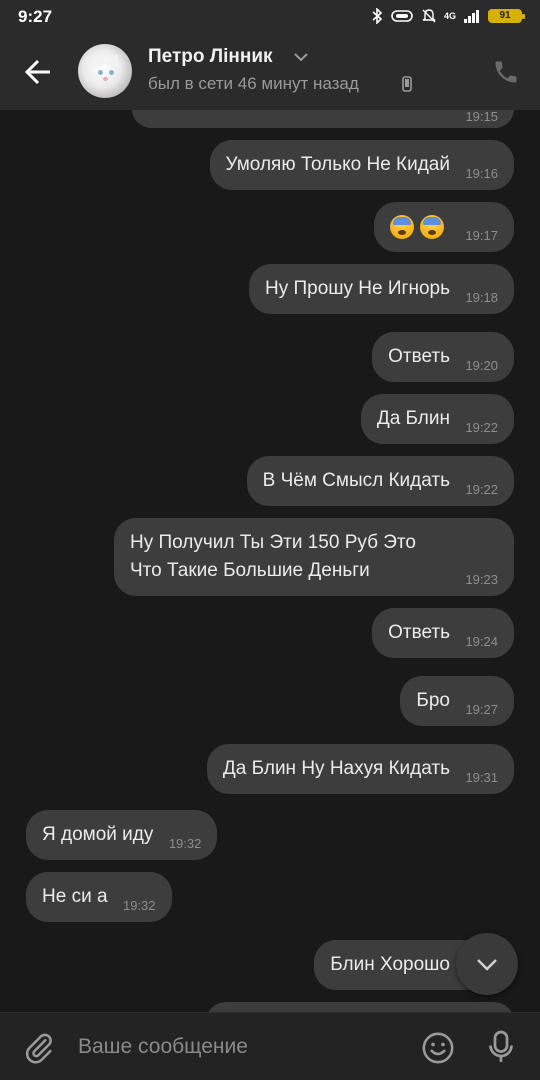  Describe the element at coordinates (270, 17) in the screenshot. I see `status-bar: 9:27 4G 91` at that location.